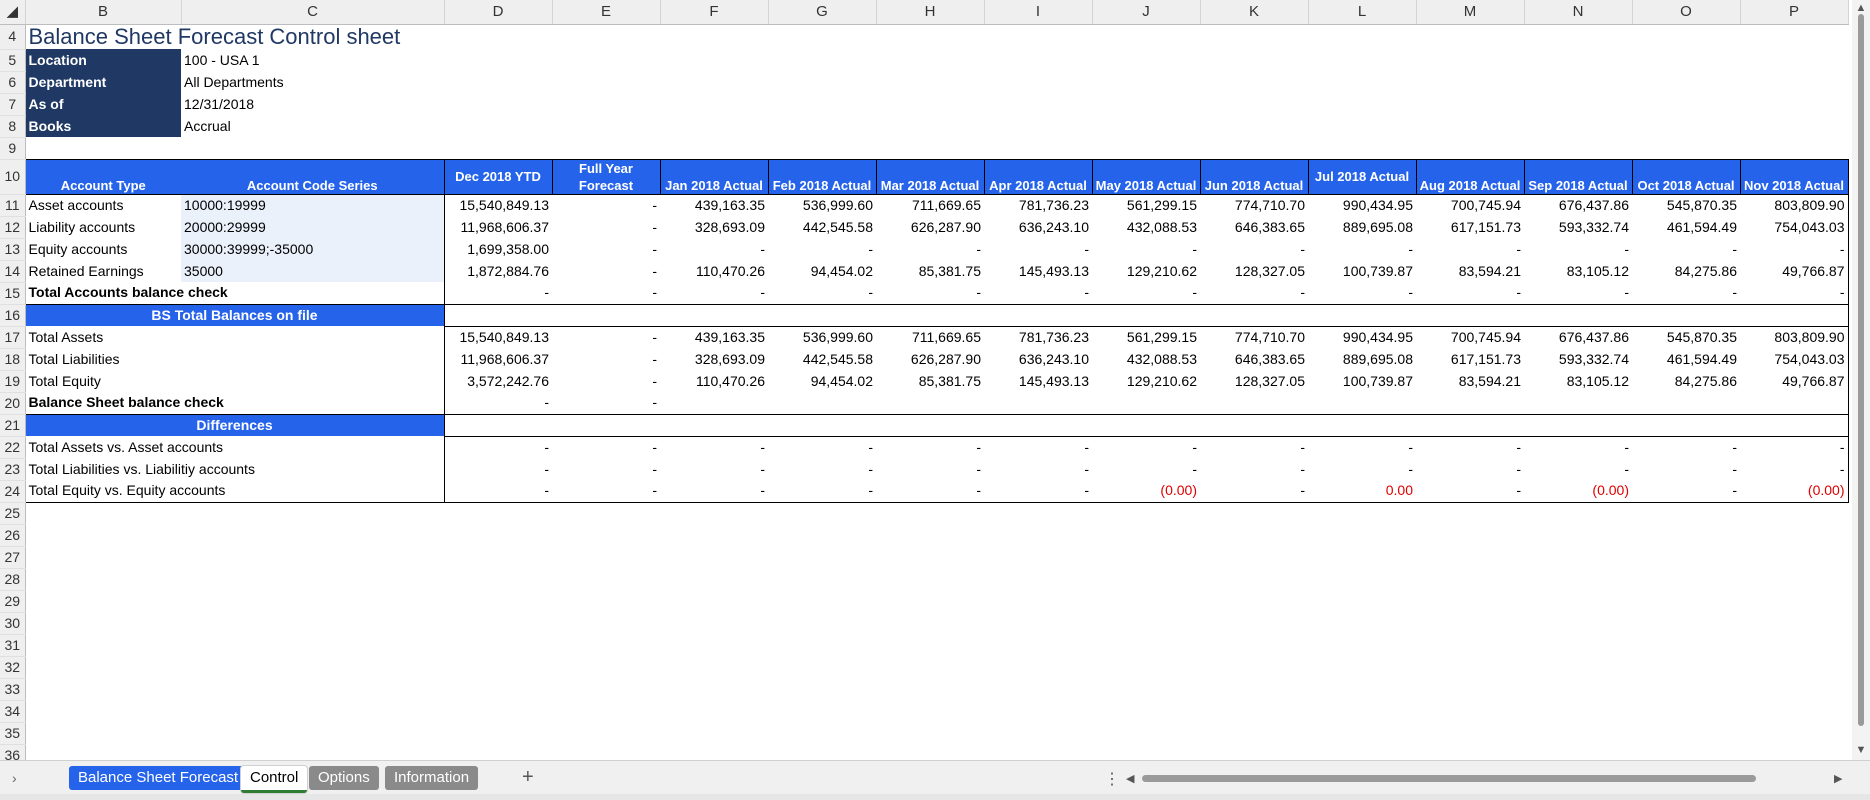  I want to click on account-type: Asset accounts, so click(103, 205).